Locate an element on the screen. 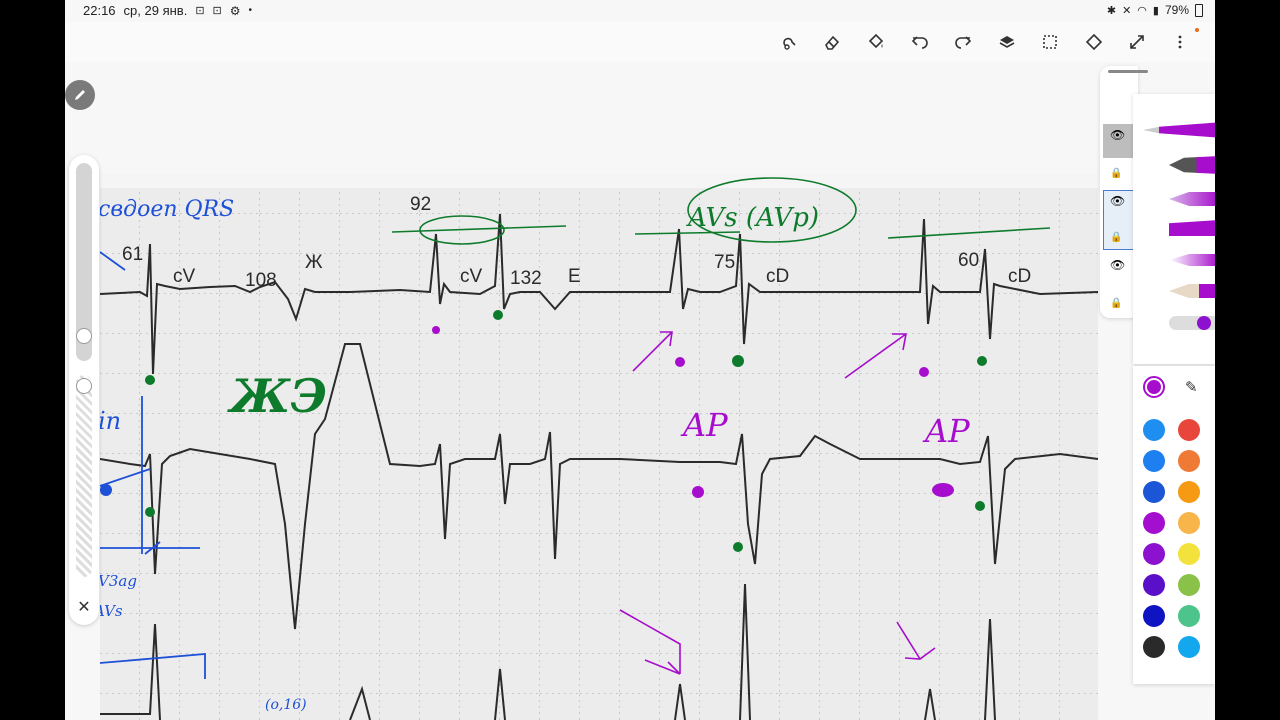  note-ap-2: AP is located at coordinates (946, 431).